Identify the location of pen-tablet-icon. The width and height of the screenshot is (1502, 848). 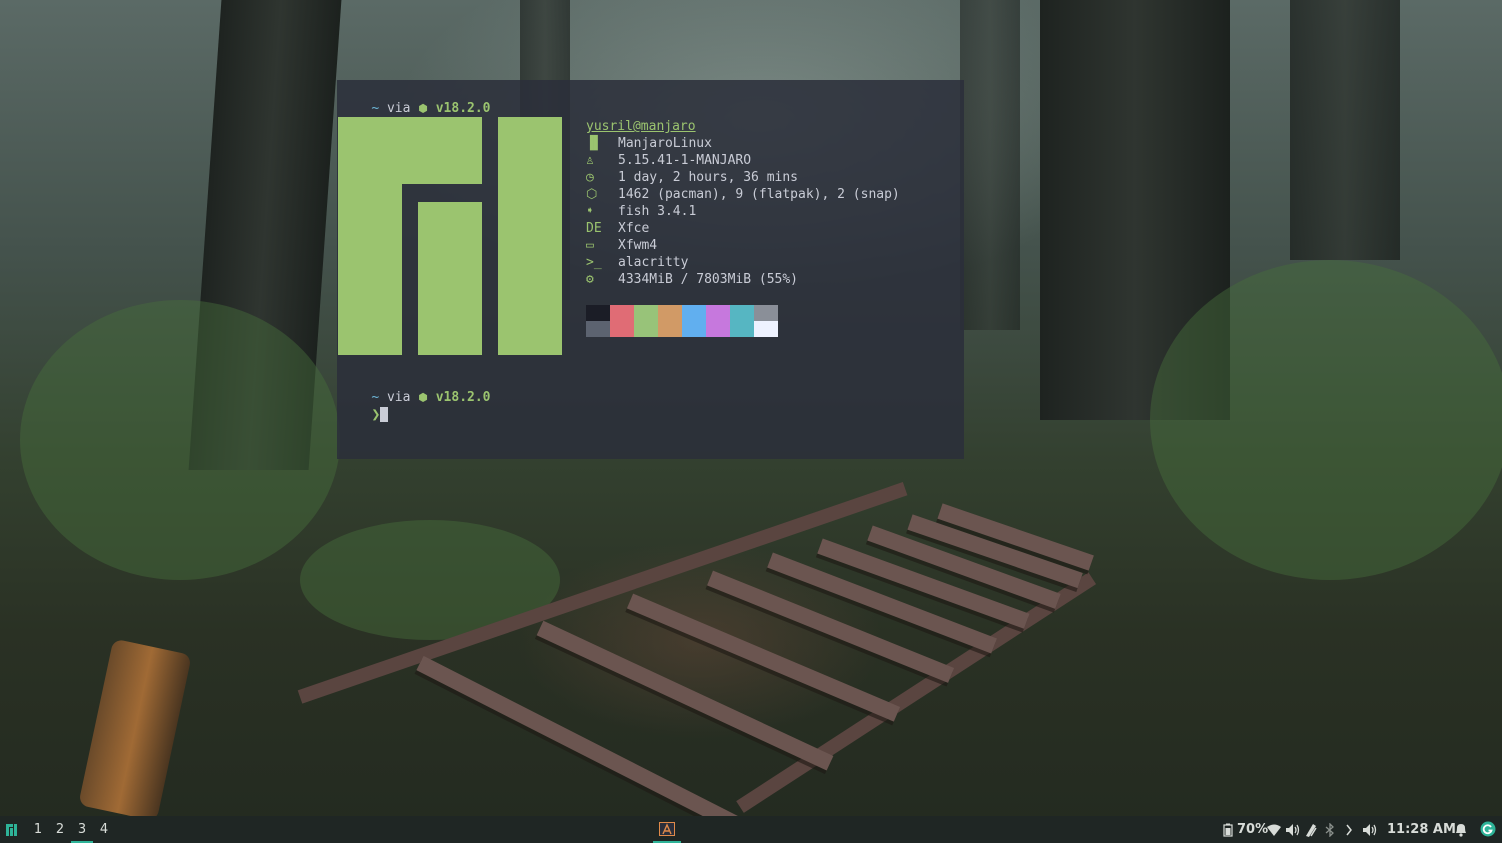
(1312, 829).